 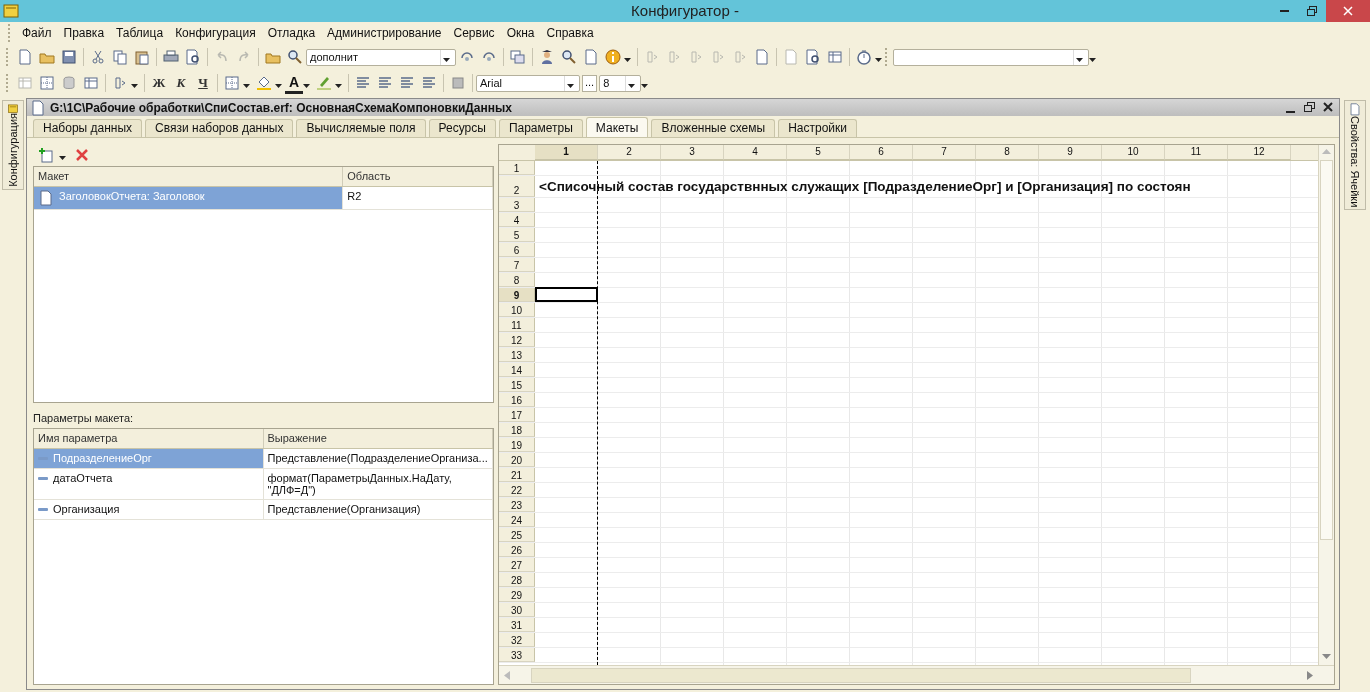 What do you see at coordinates (881, 152) in the screenshot?
I see `column-header: 6` at bounding box center [881, 152].